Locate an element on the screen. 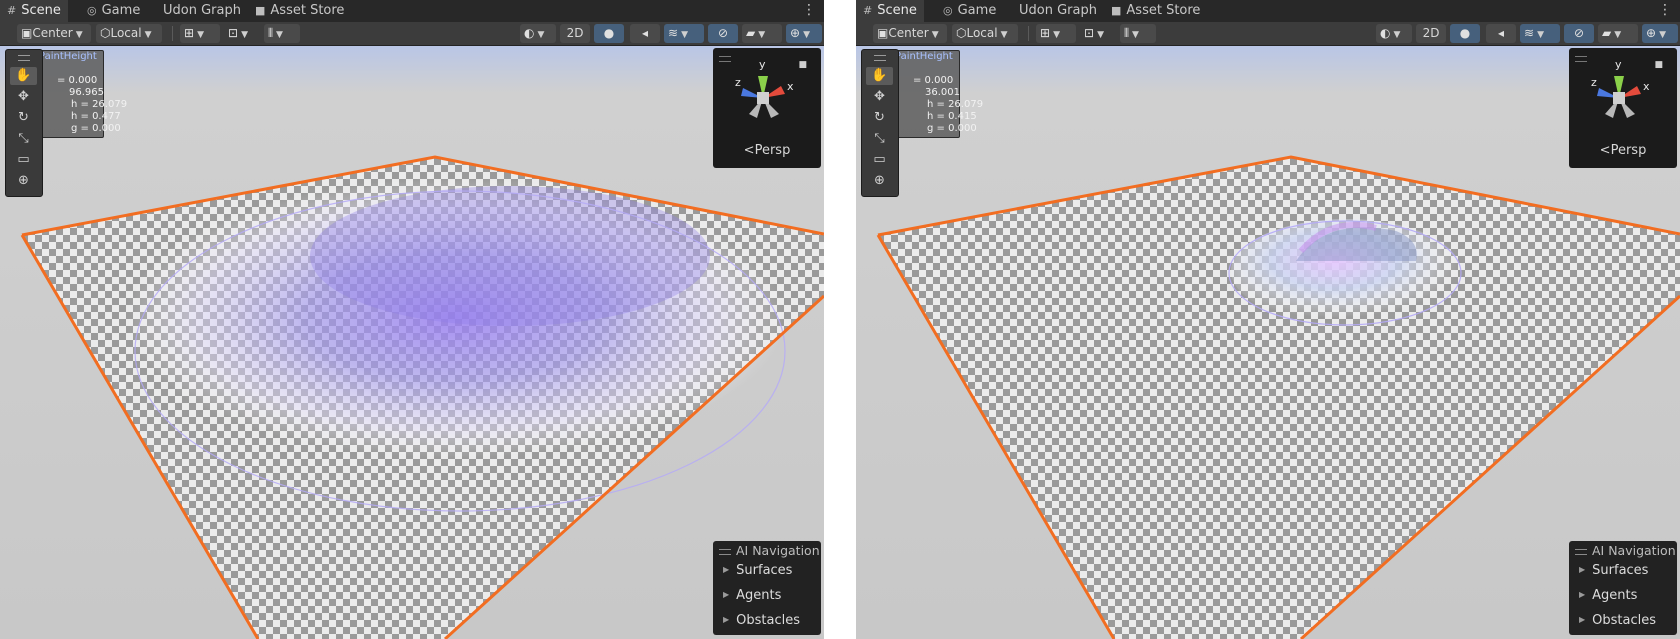  x-axis-label: x is located at coordinates (790, 86).